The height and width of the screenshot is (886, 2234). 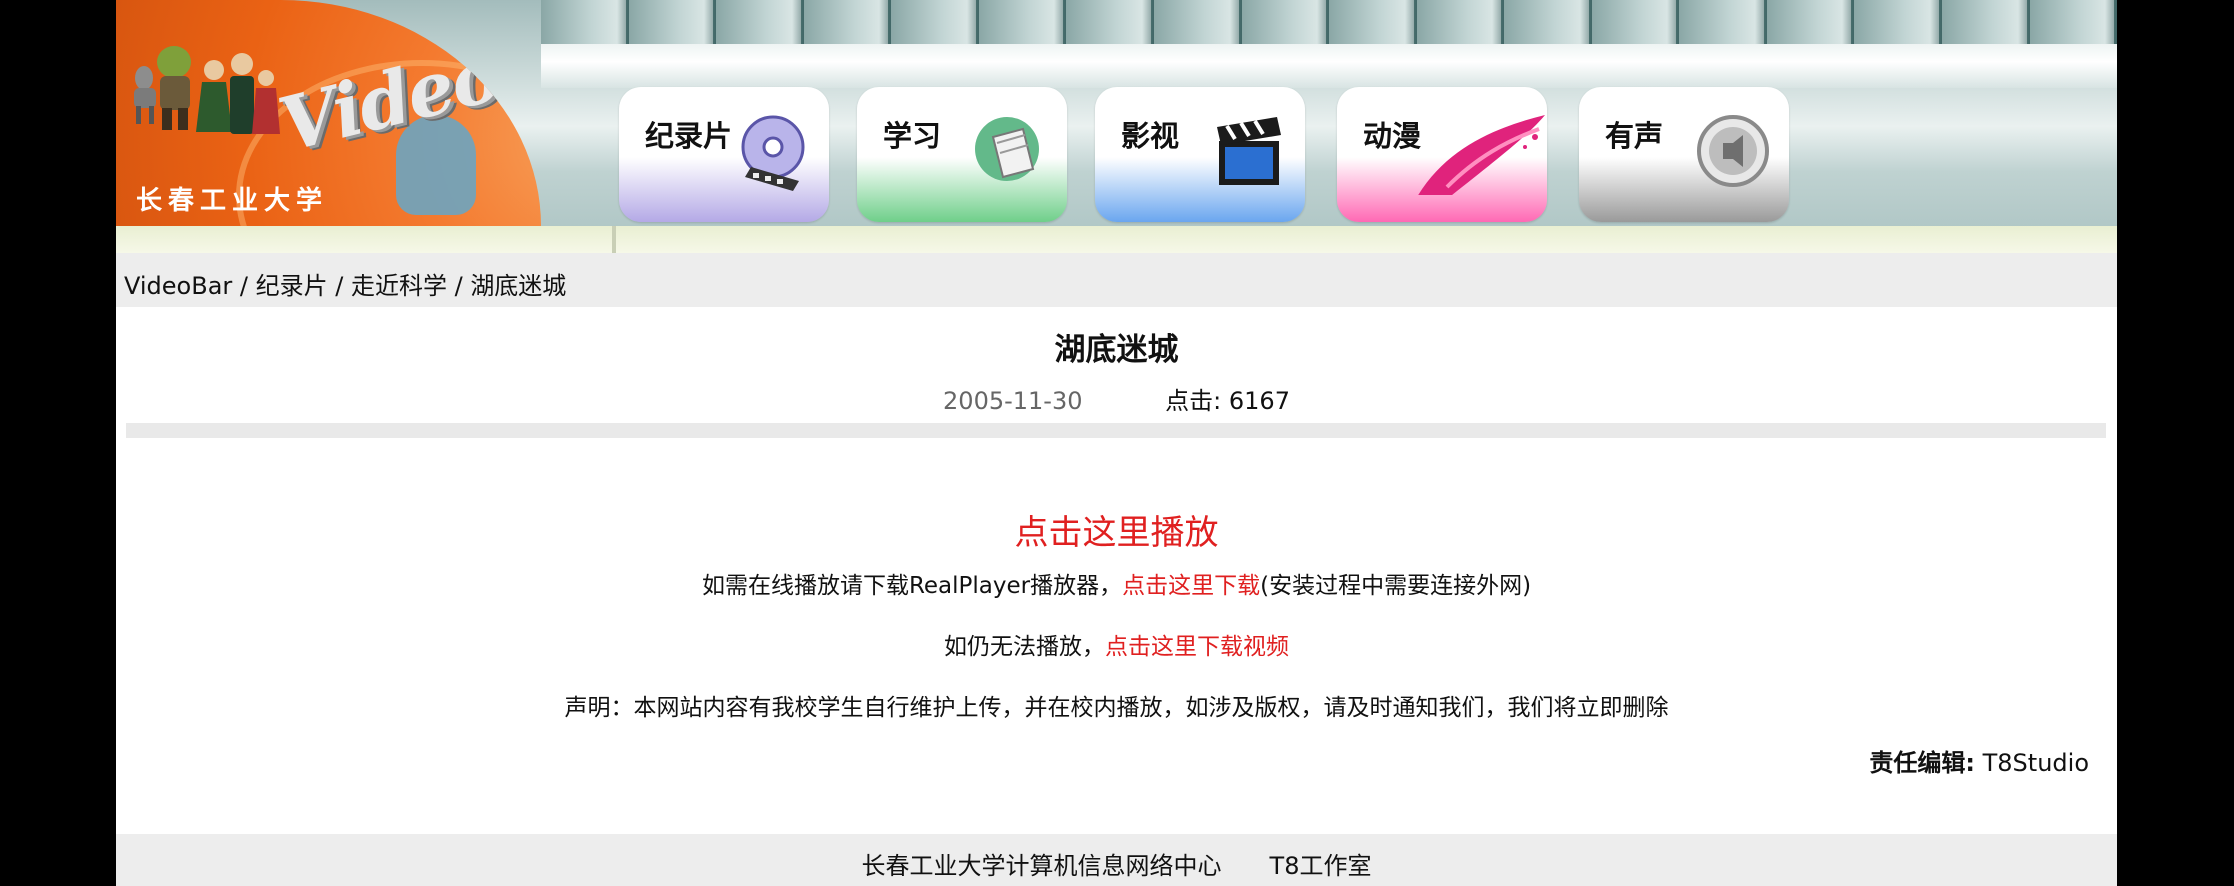 I want to click on video-download-line: 如仍无法播放，点击这里下载视频, so click(x=1116, y=644).